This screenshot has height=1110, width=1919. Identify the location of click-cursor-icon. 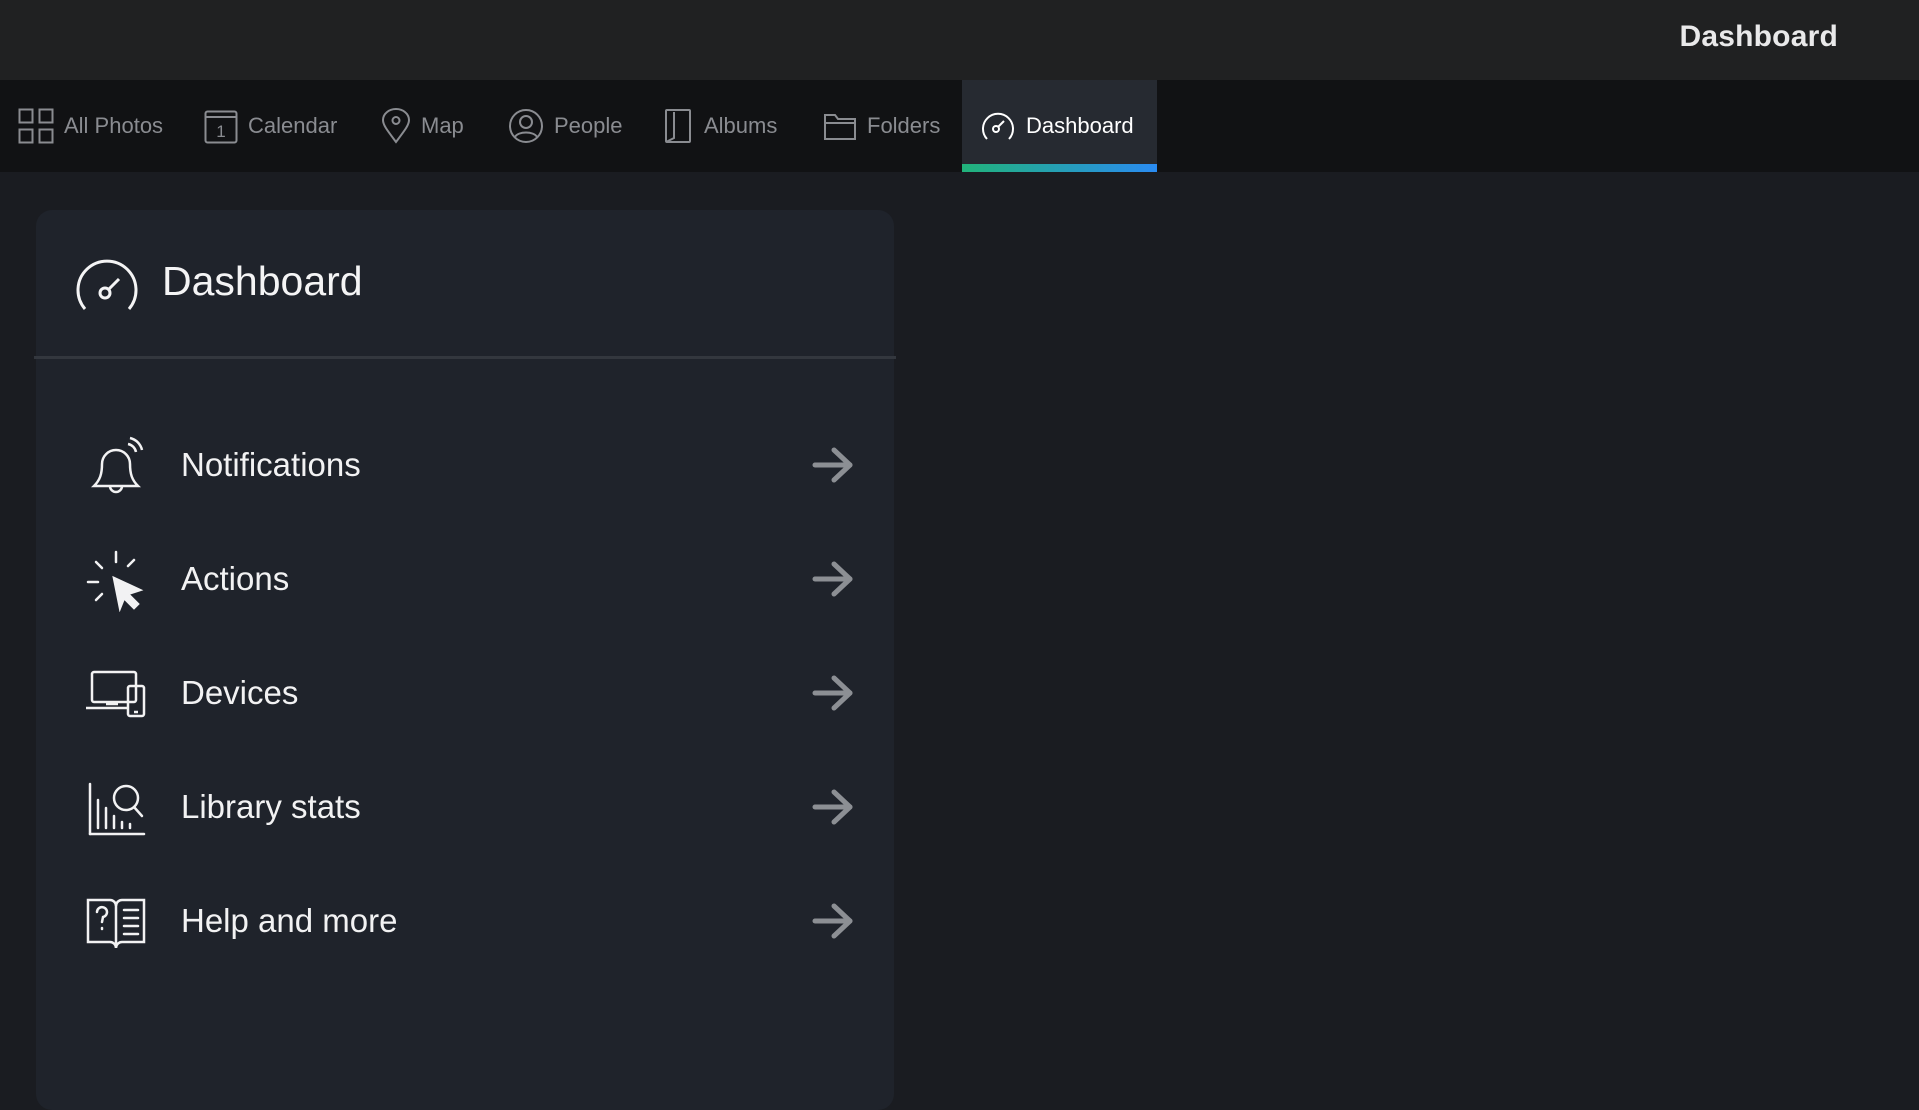
(116, 580).